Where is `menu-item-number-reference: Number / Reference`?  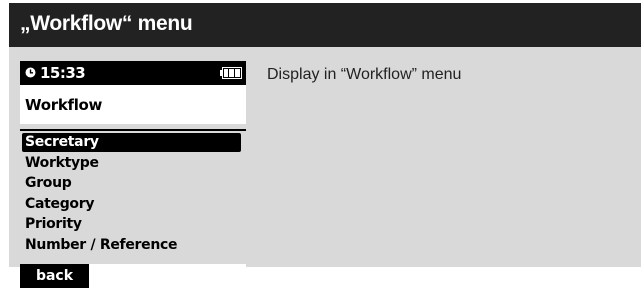 menu-item-number-reference: Number / Reference is located at coordinates (99, 245).